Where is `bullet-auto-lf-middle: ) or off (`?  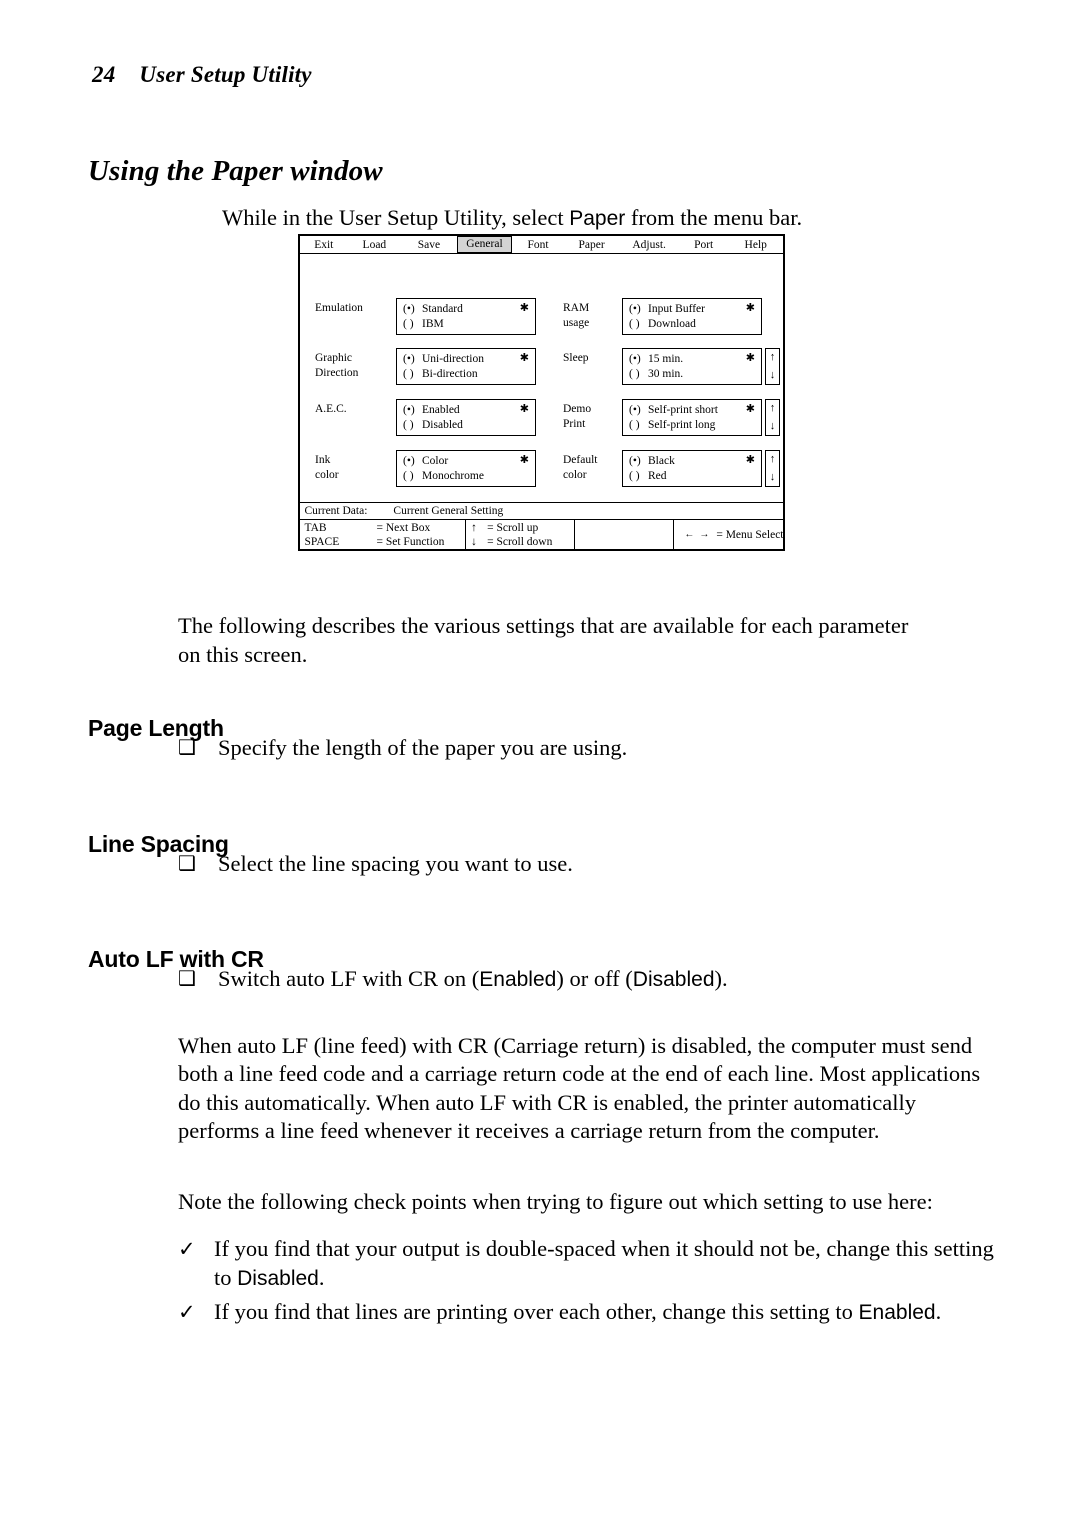
bullet-auto-lf-middle: ) or off ( is located at coordinates (594, 978).